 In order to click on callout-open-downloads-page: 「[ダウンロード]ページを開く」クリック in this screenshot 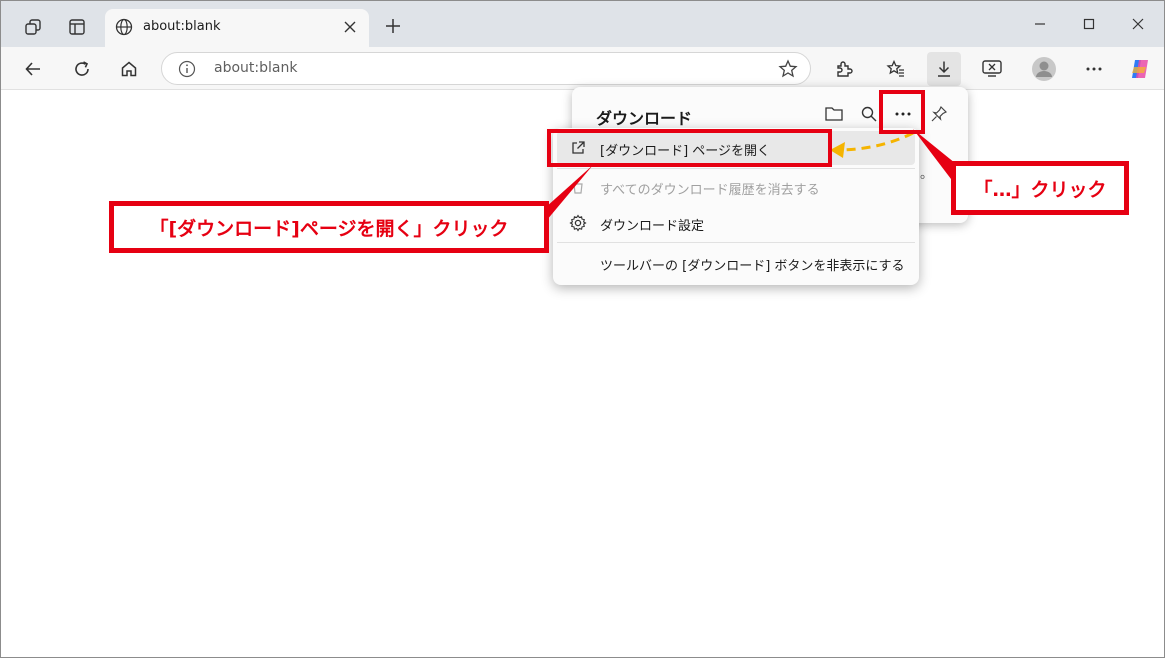, I will do `click(329, 227)`.